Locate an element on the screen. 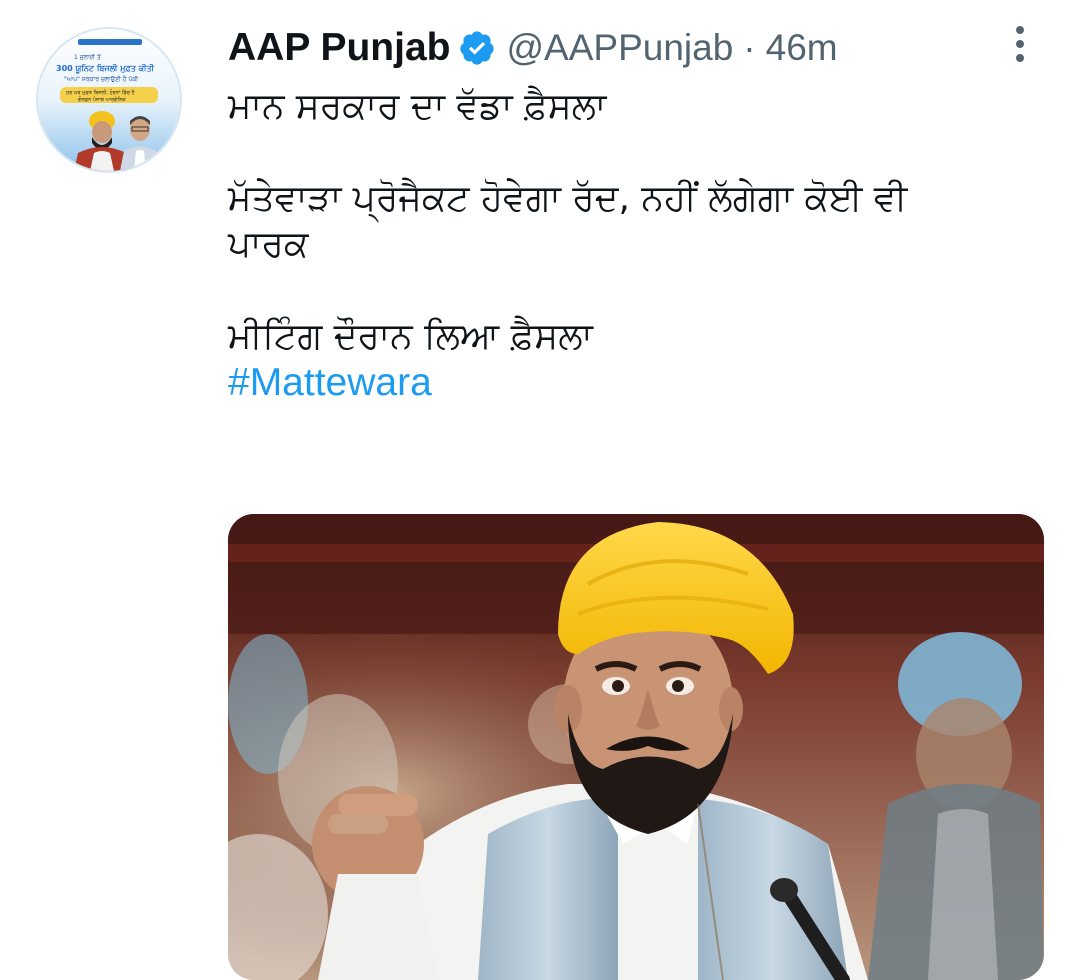  tweet-text-line: ਪਾਰਕ is located at coordinates (268, 244).